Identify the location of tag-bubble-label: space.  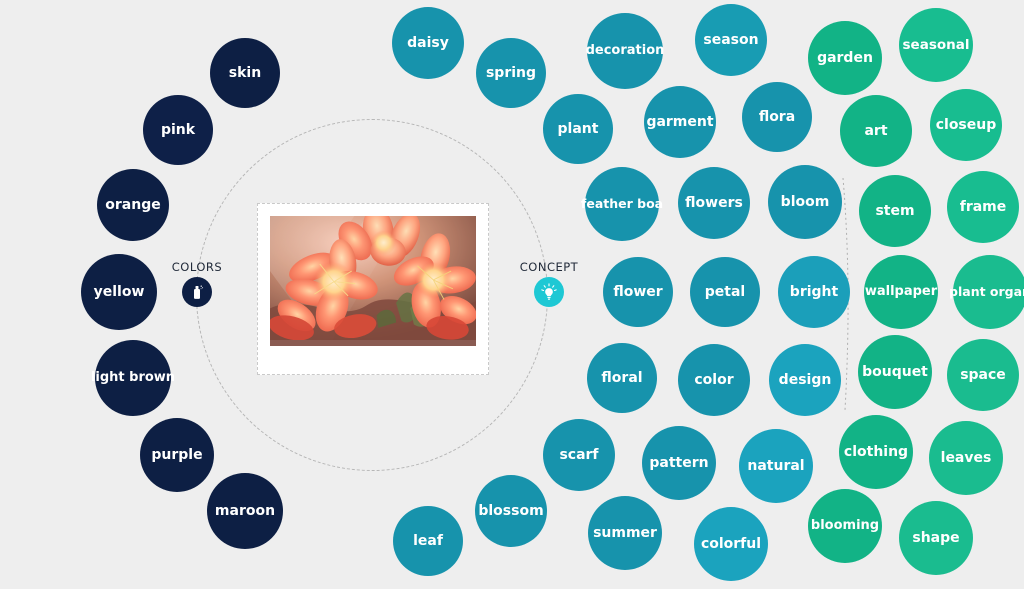
(983, 374).